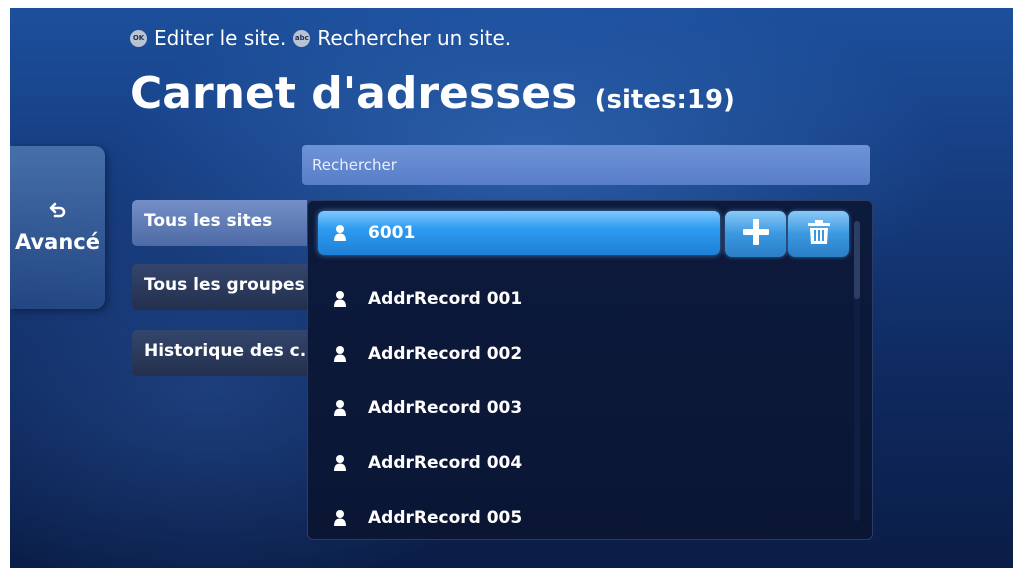 This screenshot has height=574, width=1017. I want to click on page-title-area: Carnet d'adresses (sites:19), so click(432, 93).